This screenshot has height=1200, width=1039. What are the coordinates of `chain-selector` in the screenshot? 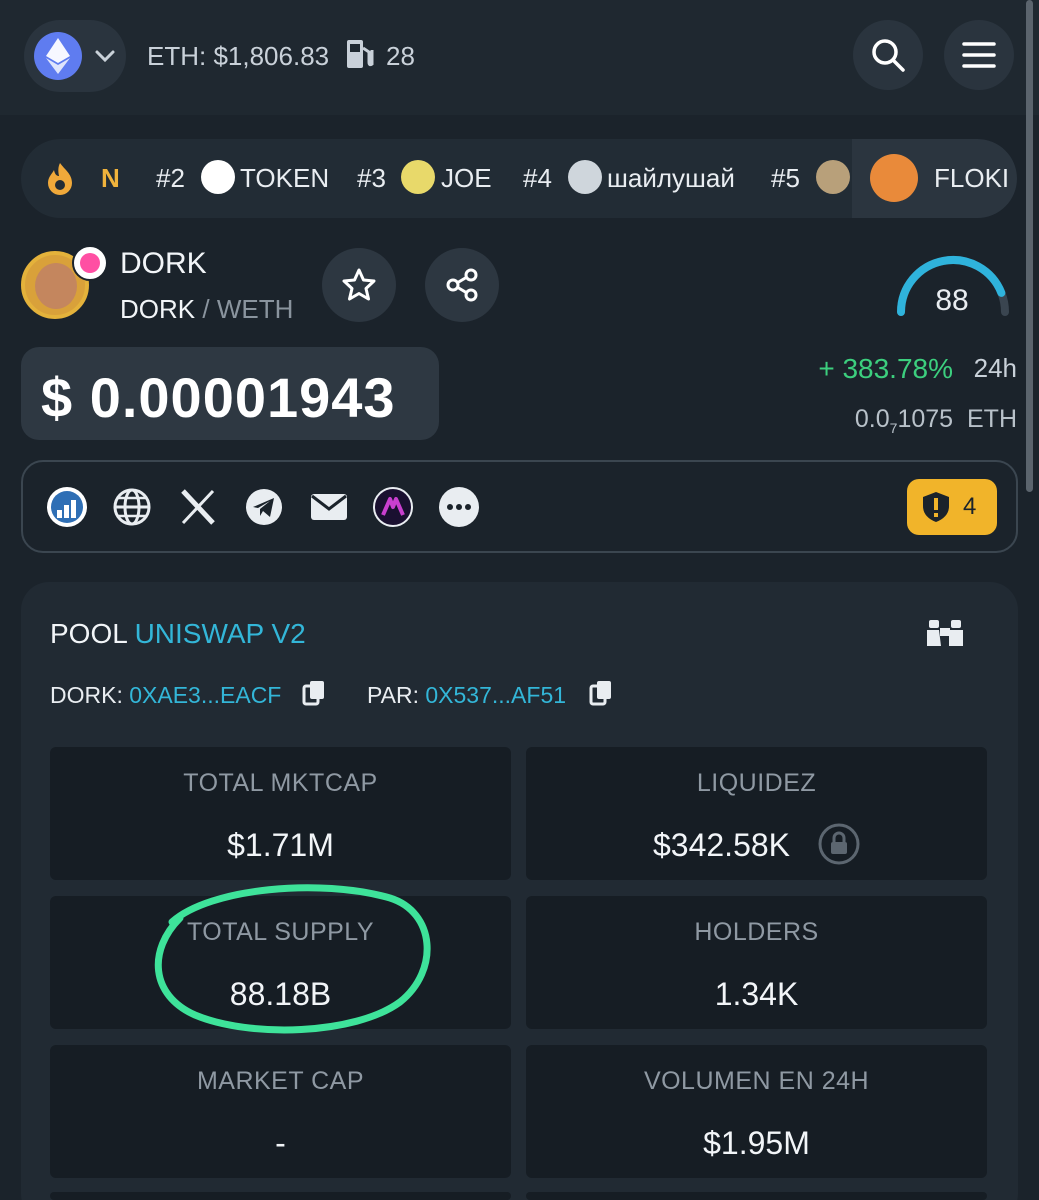 It's located at (75, 56).